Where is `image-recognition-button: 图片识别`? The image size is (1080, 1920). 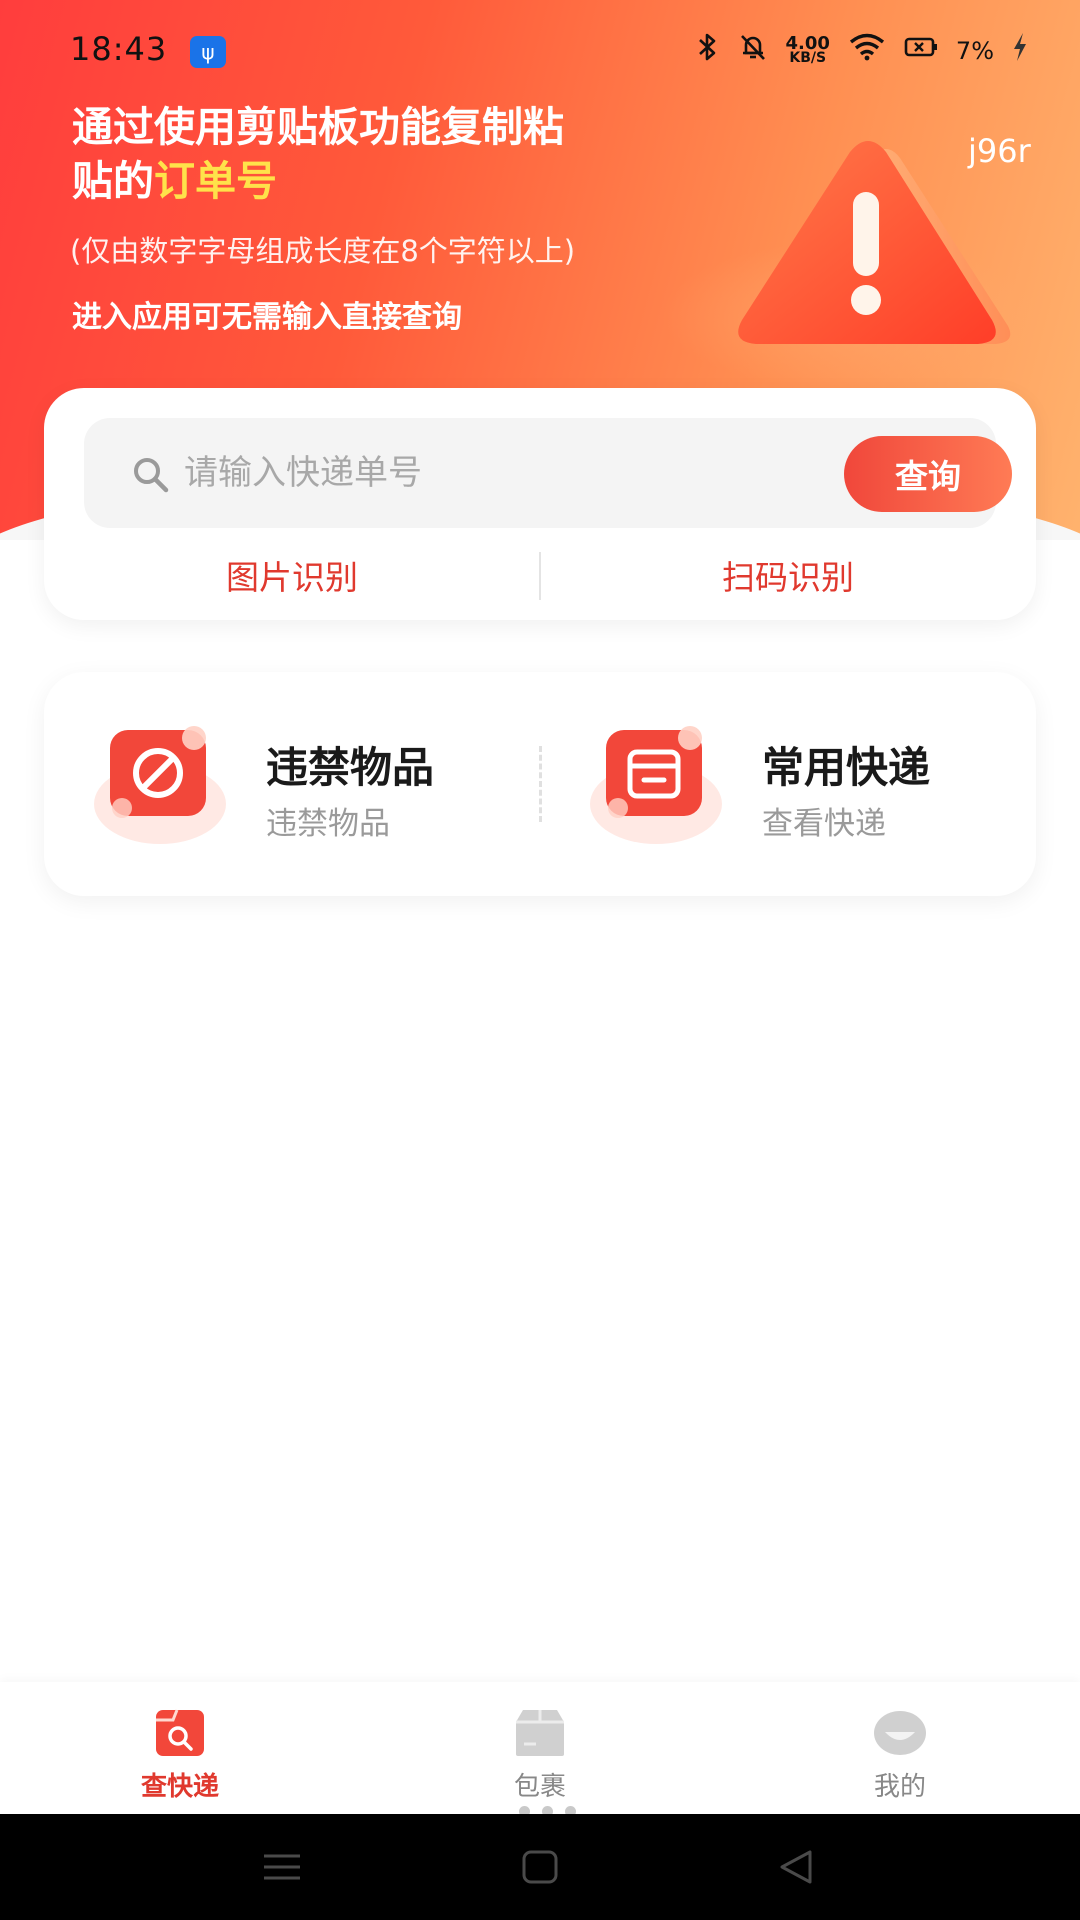
image-recognition-button: 图片识别 is located at coordinates (292, 578).